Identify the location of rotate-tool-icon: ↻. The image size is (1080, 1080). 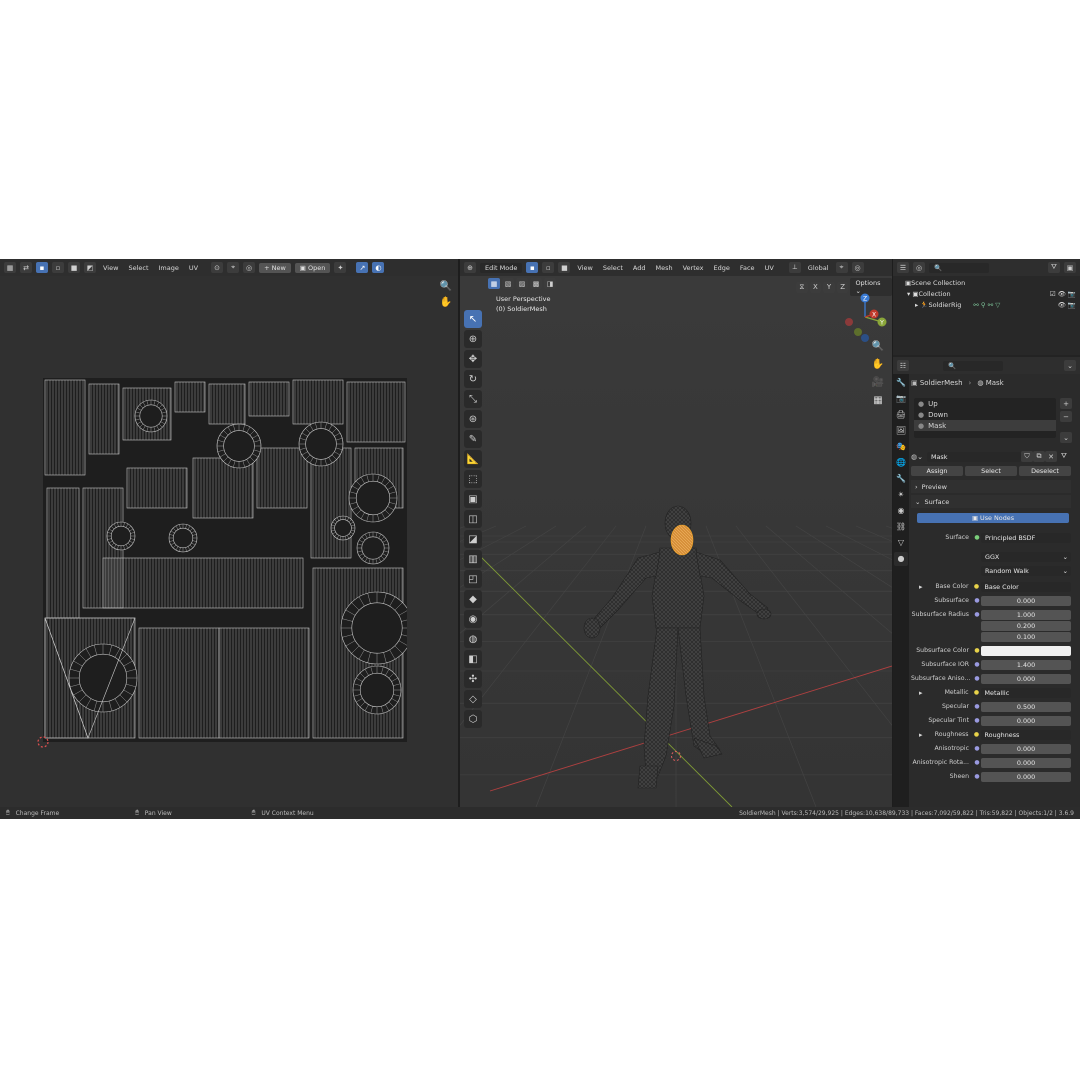
(473, 379).